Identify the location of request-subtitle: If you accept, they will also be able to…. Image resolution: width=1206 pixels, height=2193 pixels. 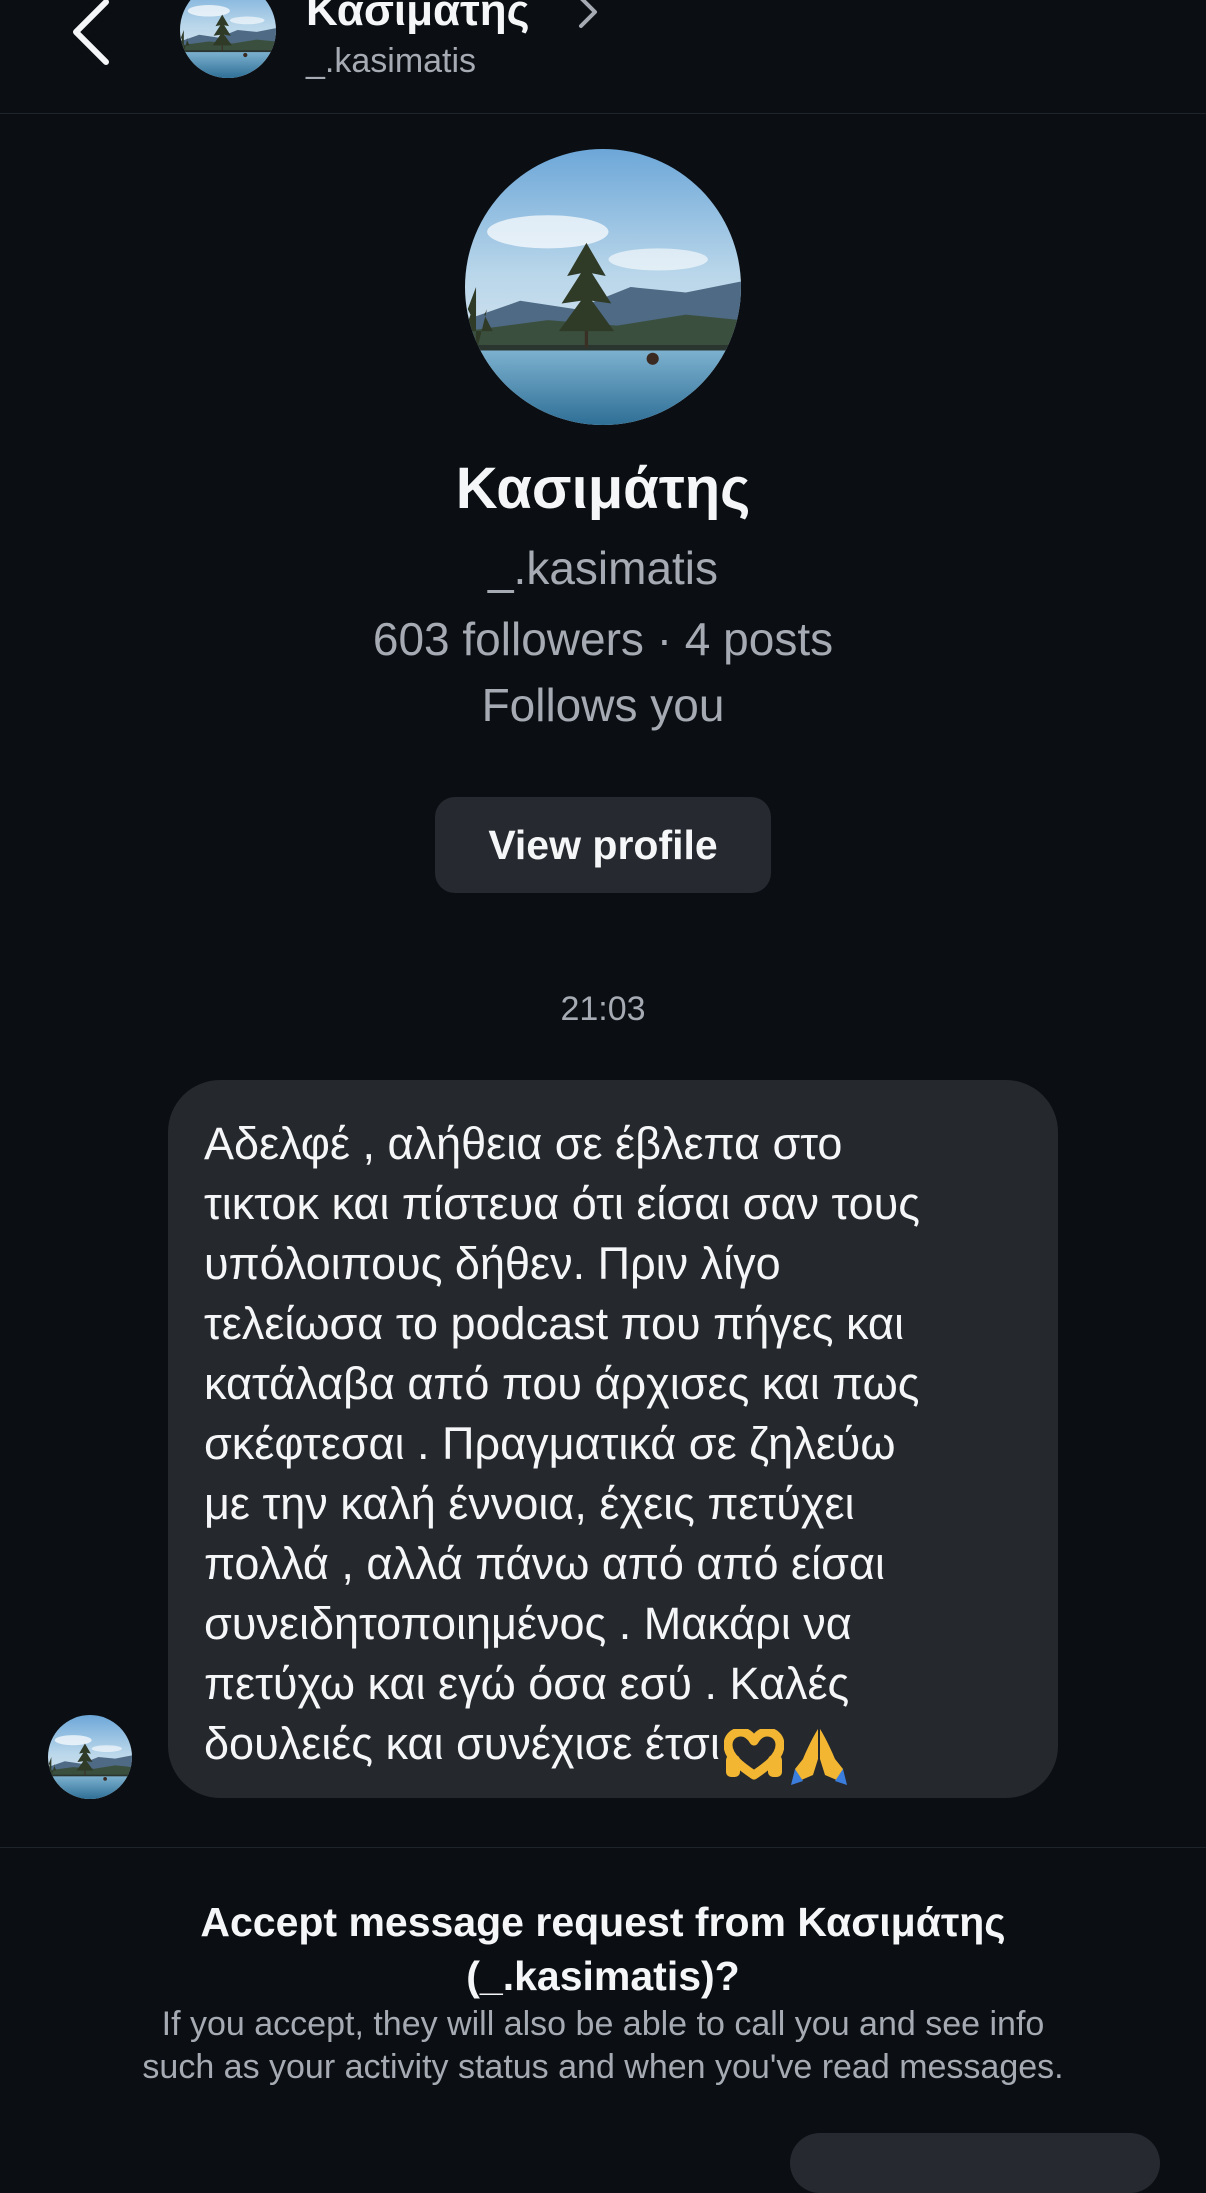
(603, 2045).